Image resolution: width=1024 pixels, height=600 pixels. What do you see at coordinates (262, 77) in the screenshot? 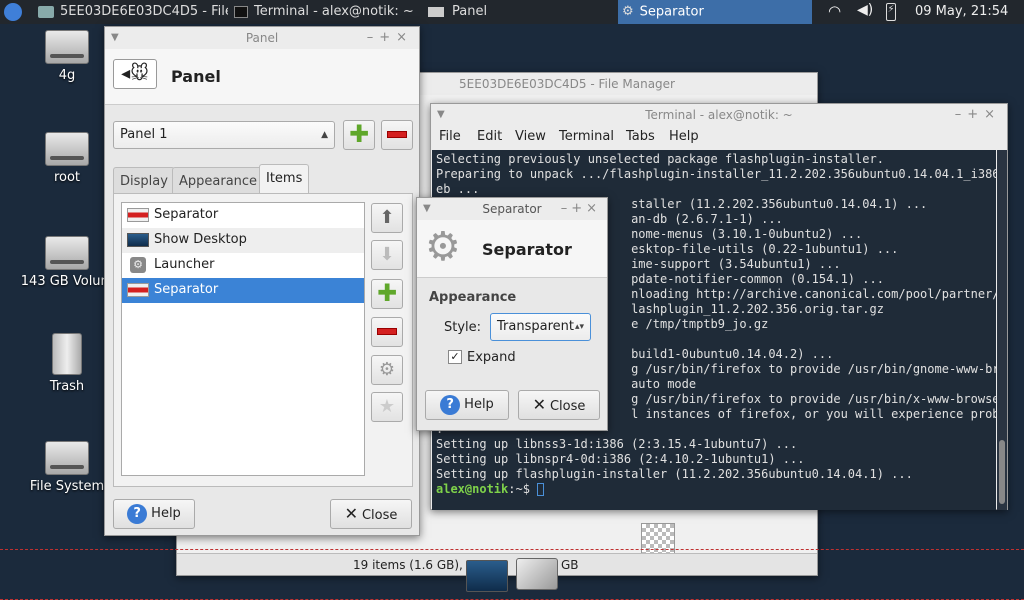
I see `panel-header: ◂🐭 Panel` at bounding box center [262, 77].